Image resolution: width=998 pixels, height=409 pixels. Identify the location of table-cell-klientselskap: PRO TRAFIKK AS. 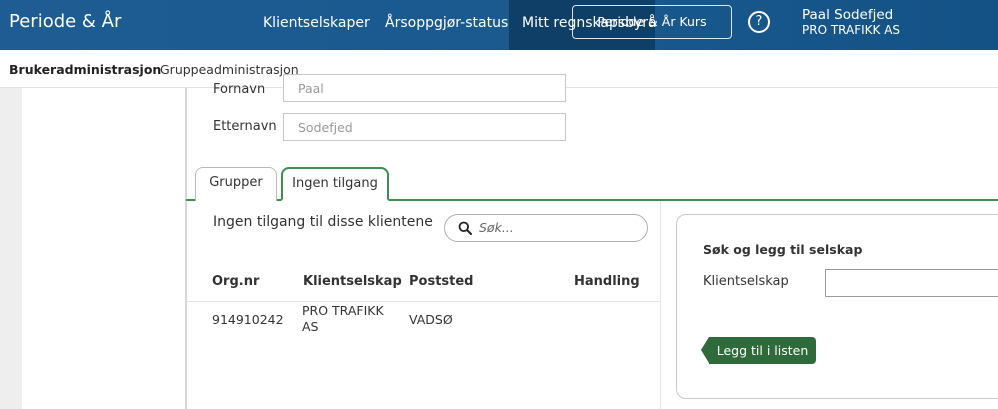
(343, 318).